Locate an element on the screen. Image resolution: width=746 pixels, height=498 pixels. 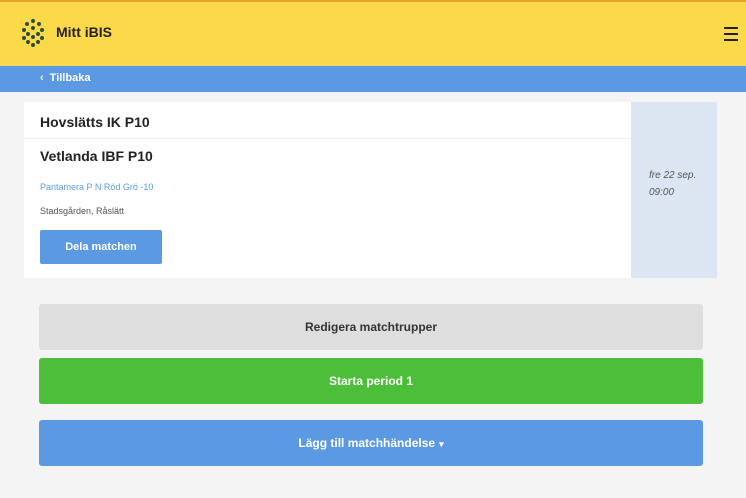
add-match-event-label: Lägg till matchhändelse is located at coordinates (367, 443).